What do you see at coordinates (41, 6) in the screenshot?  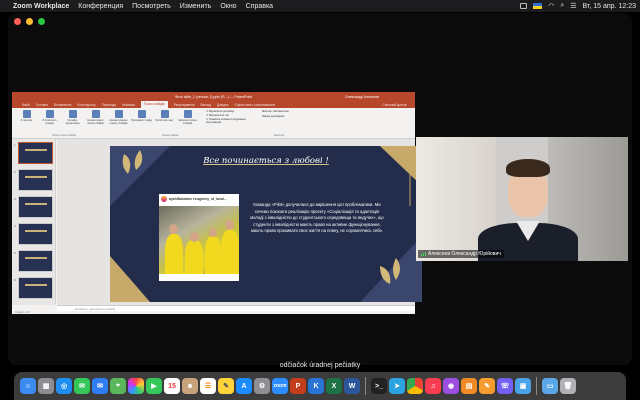 I see `menu-app-name: Zoom Workplace` at bounding box center [41, 6].